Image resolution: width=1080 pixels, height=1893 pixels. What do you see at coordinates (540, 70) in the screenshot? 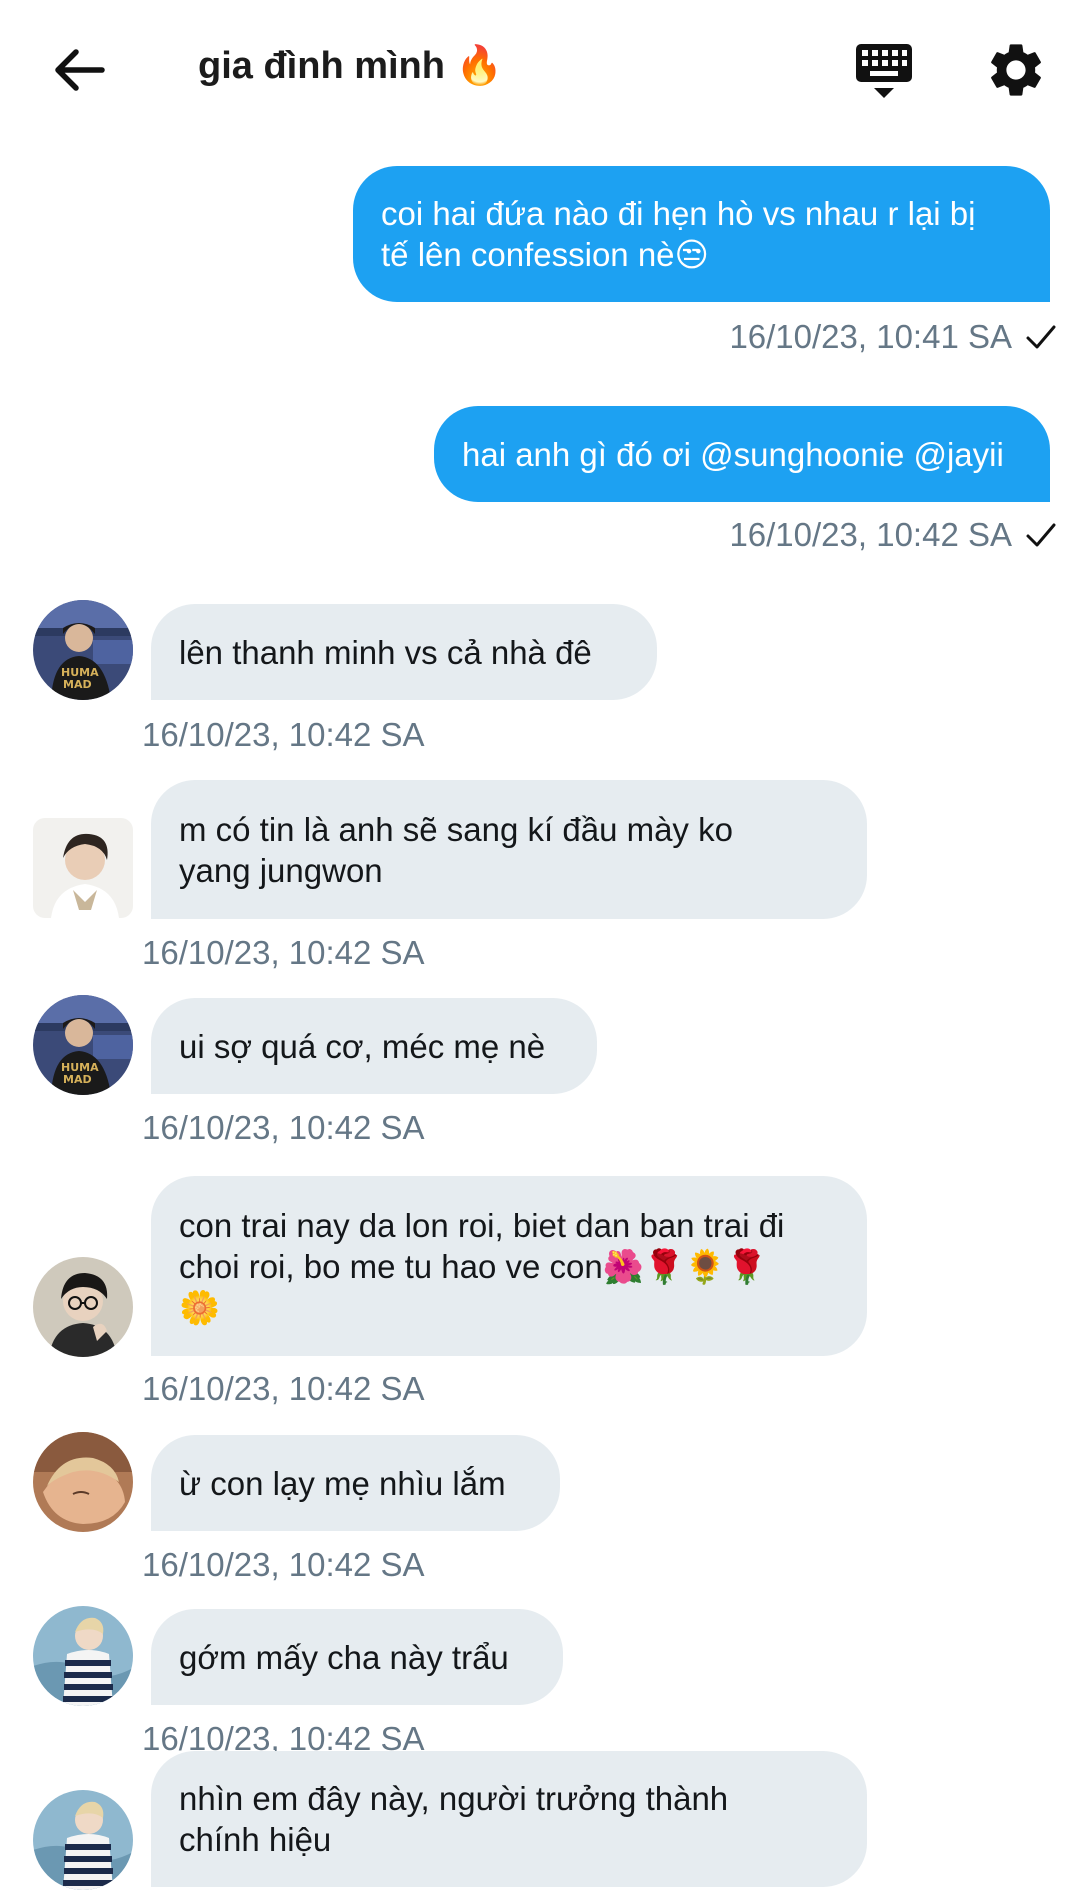
I see `chat-header: gia đình mình 🔥` at bounding box center [540, 70].